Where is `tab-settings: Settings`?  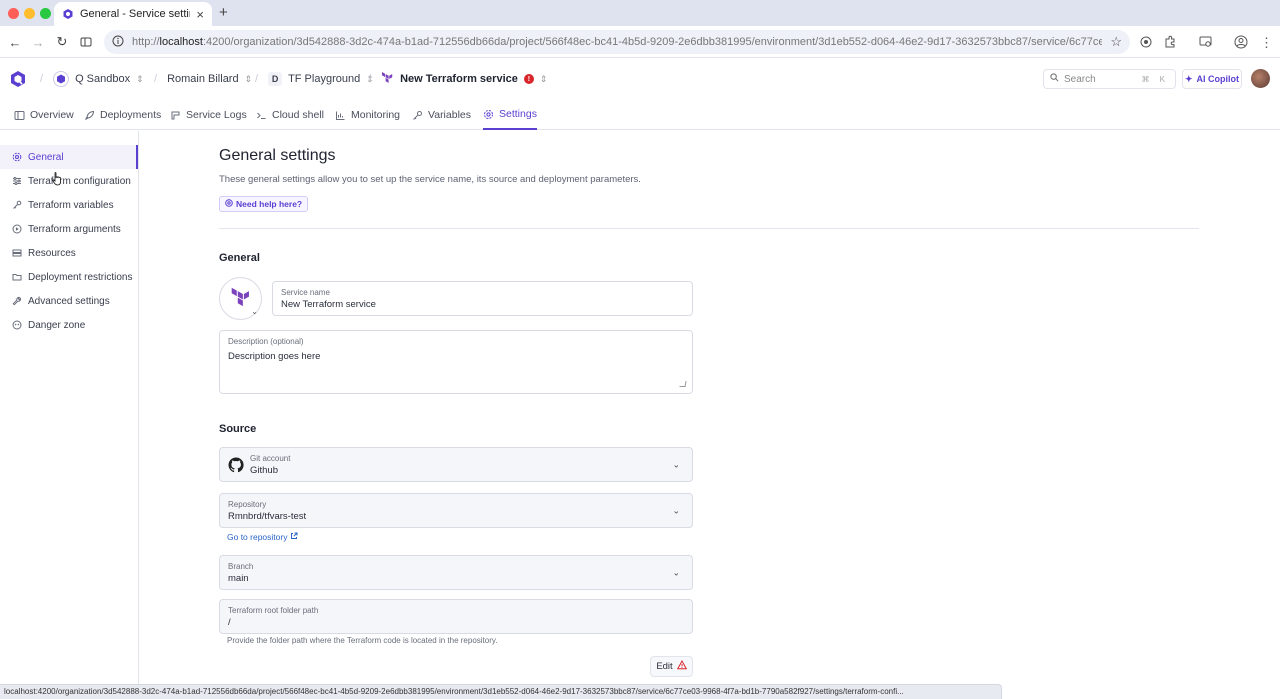
tab-settings: Settings is located at coordinates (510, 115).